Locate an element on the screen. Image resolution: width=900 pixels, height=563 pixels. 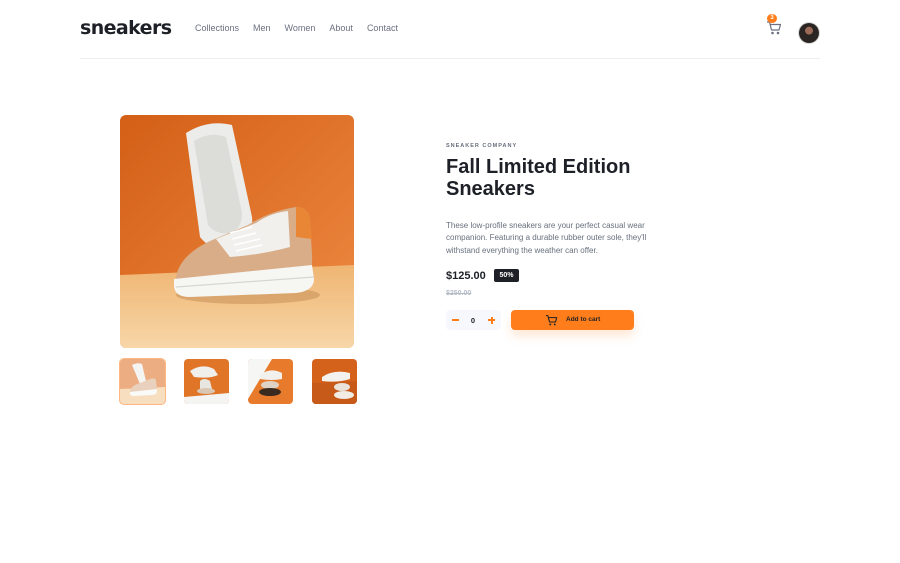
quantity-value: 0 is located at coordinates (473, 320).